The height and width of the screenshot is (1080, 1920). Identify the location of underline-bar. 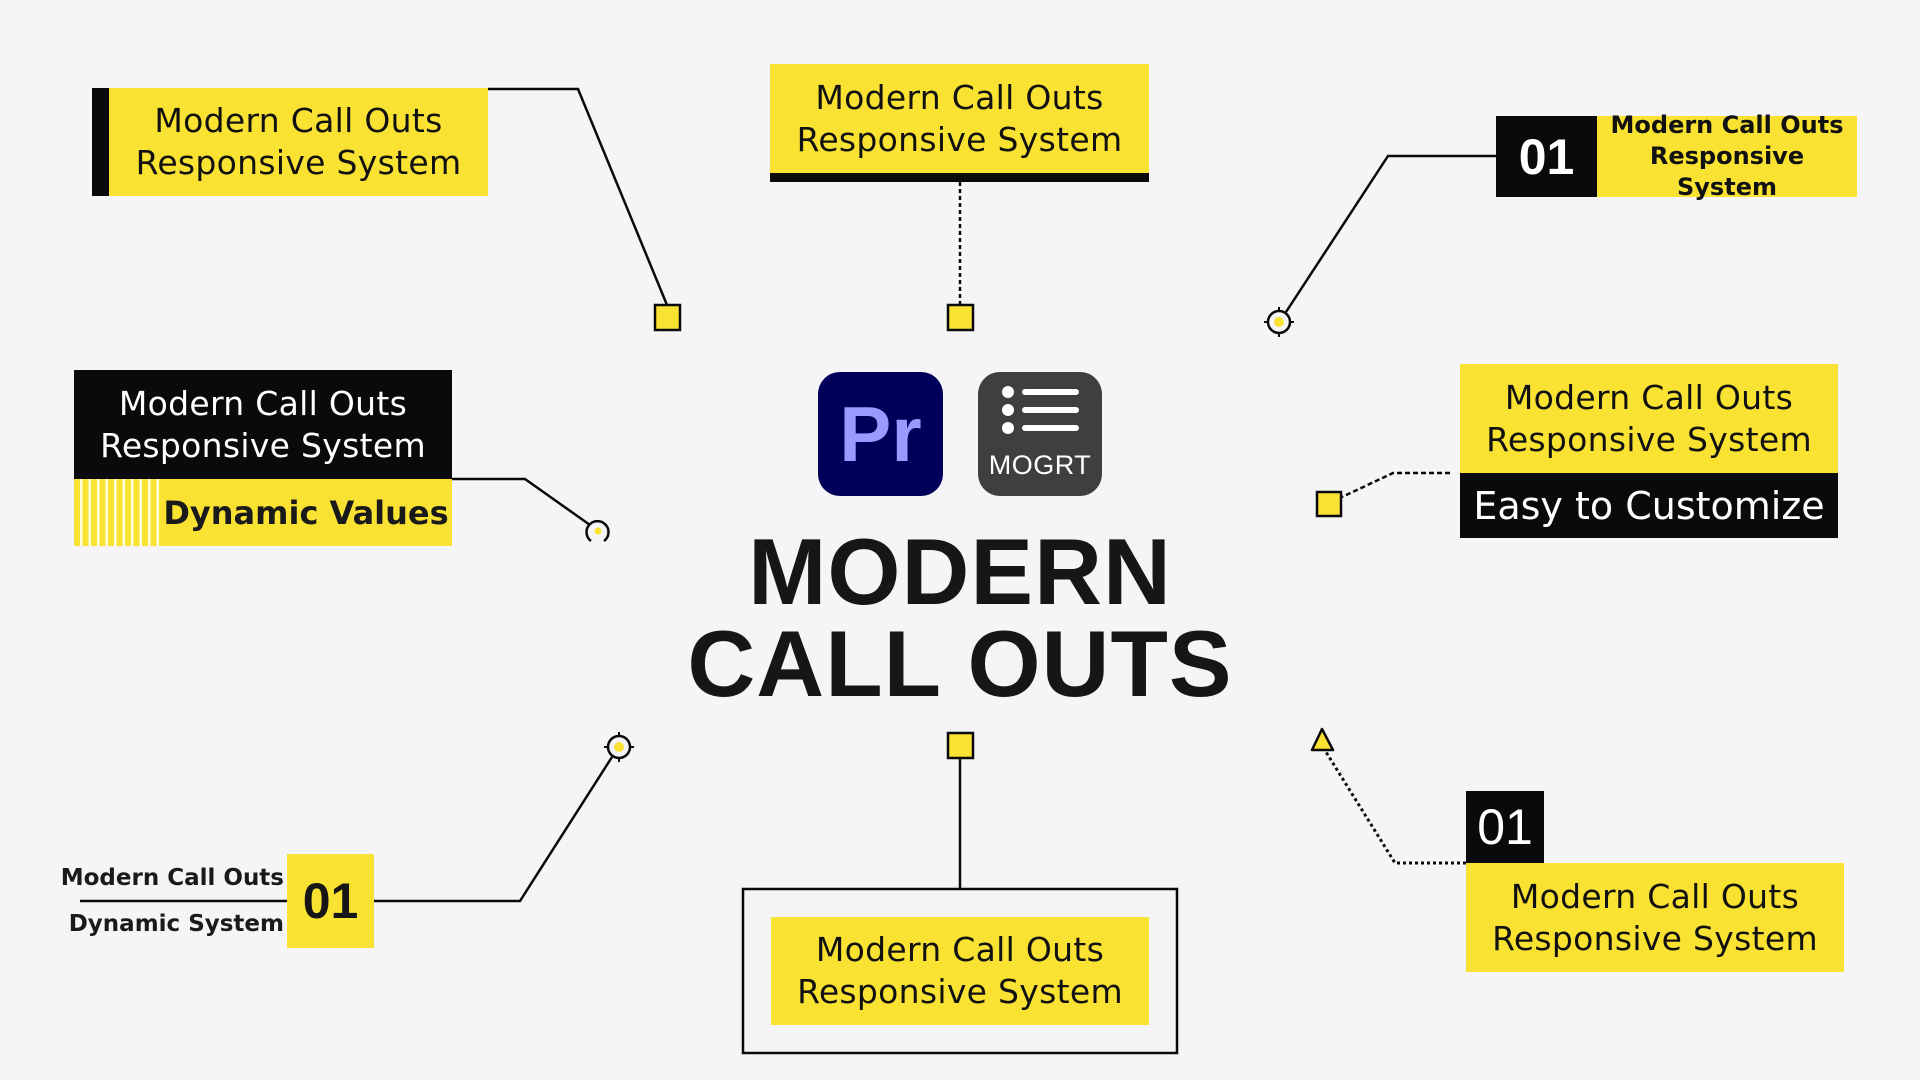
(959, 177).